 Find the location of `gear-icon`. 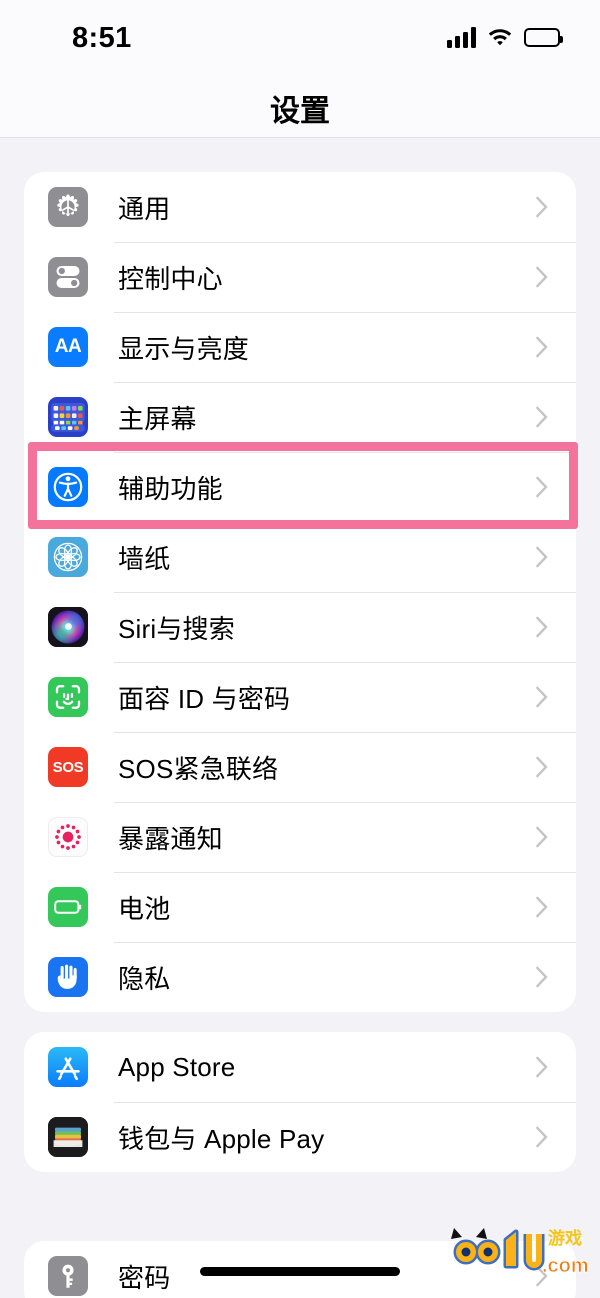

gear-icon is located at coordinates (68, 207).